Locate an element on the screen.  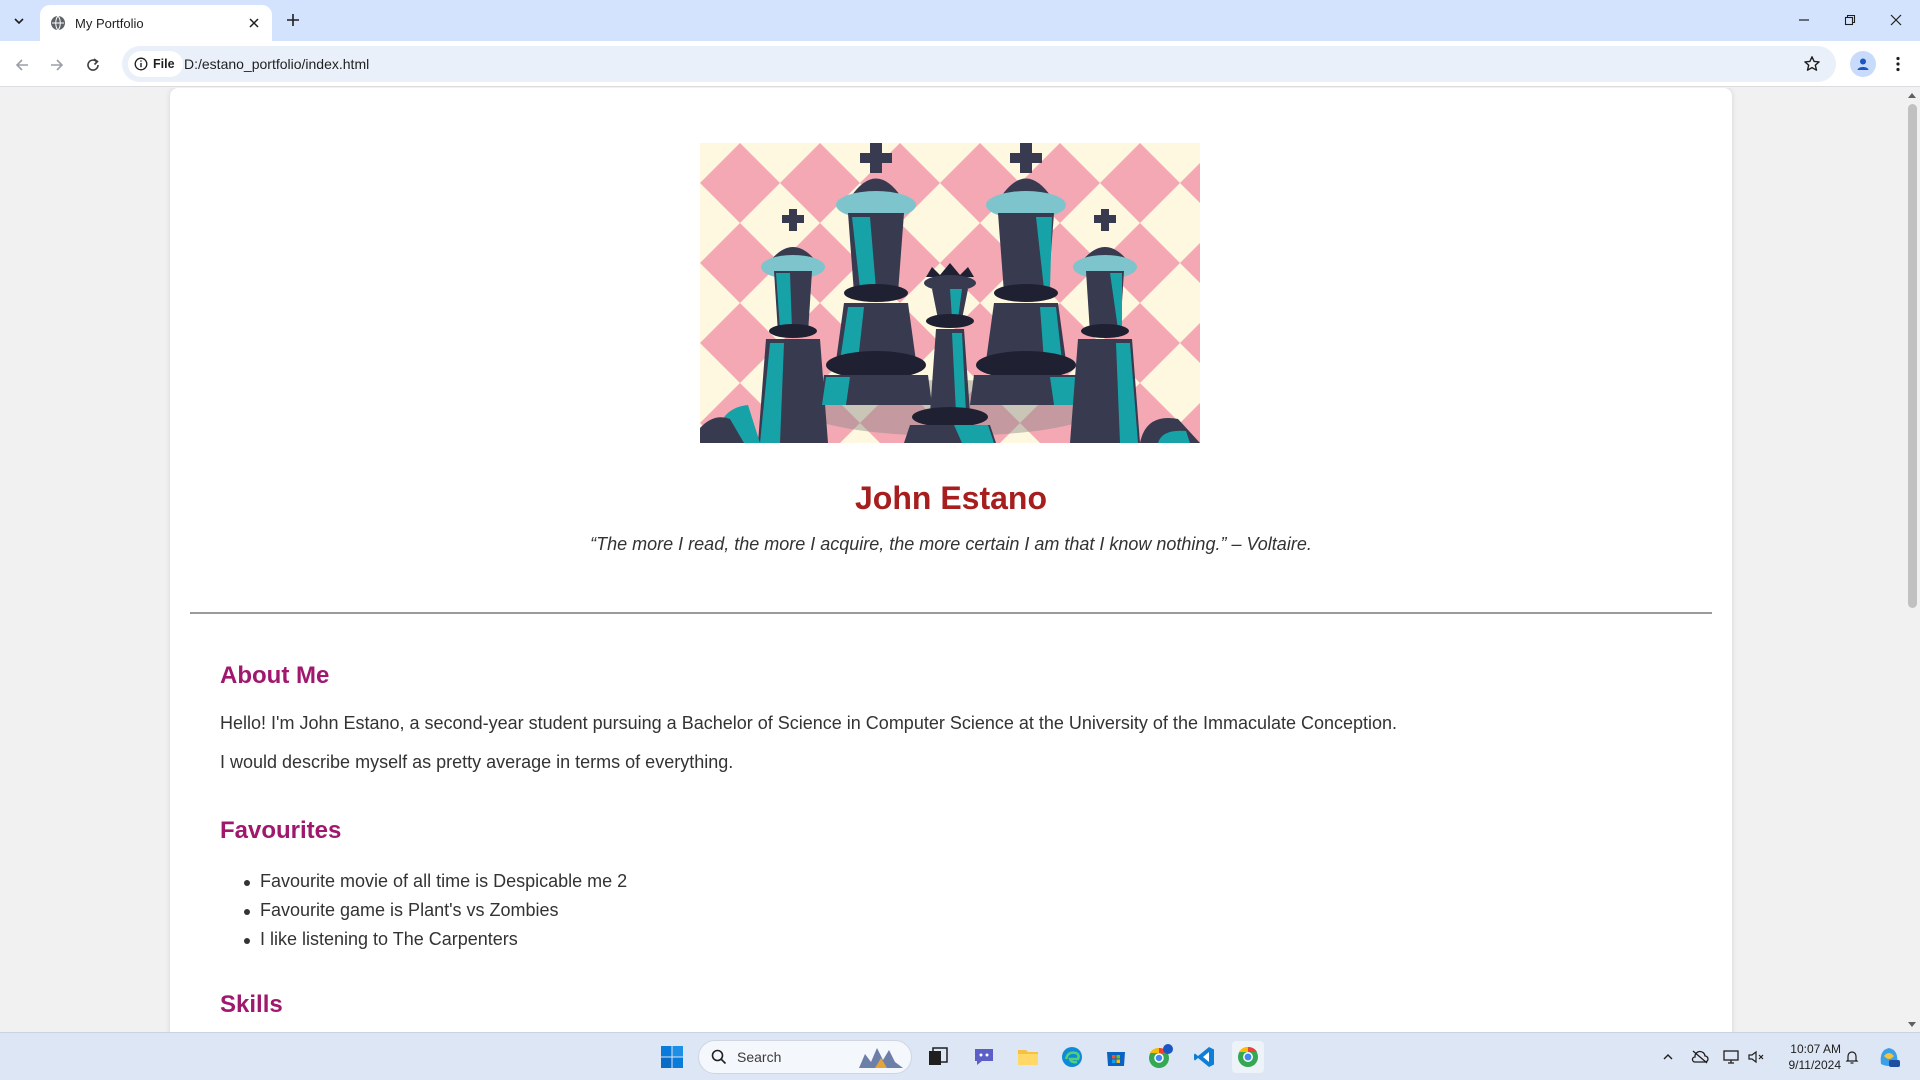
restore-button is located at coordinates (1850, 20).